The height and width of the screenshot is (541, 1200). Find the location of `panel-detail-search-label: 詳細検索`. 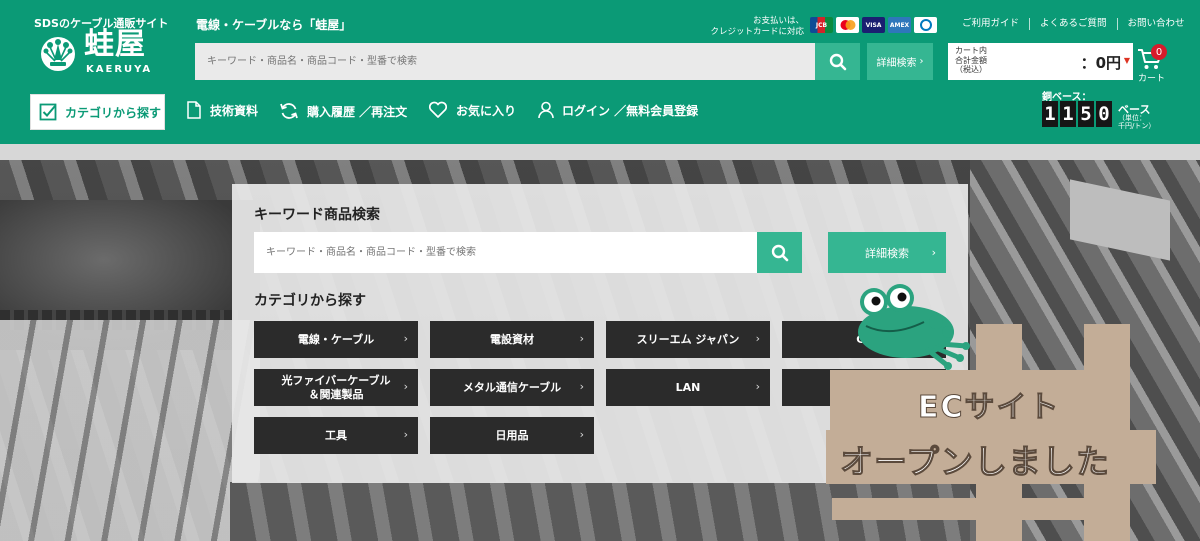

panel-detail-search-label: 詳細検索 is located at coordinates (887, 253).